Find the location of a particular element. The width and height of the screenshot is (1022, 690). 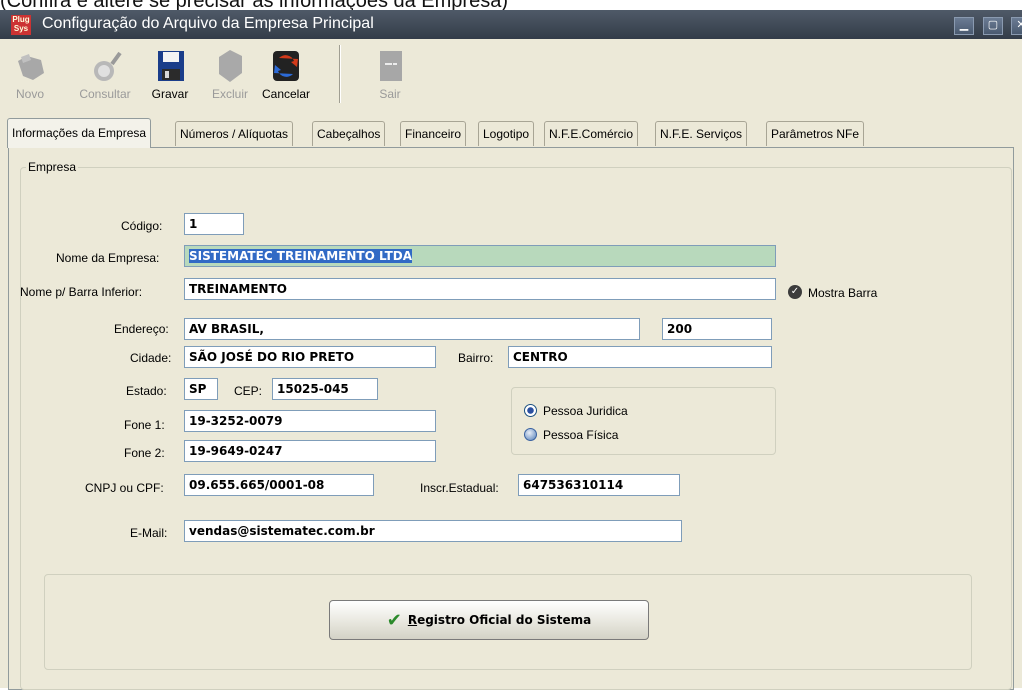

toolbar-separator is located at coordinates (340, 74).